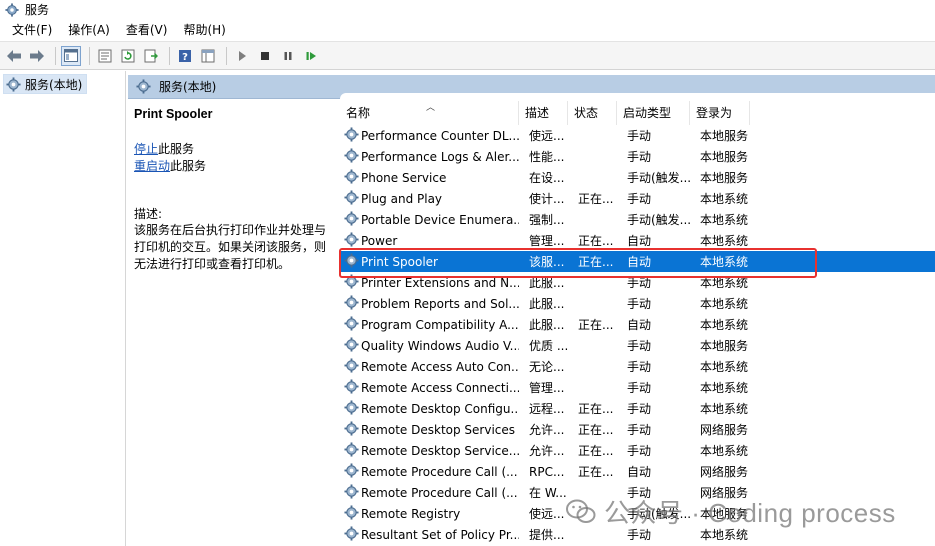 This screenshot has height=546, width=935. Describe the element at coordinates (467, 30) in the screenshot. I see `menu-bar: 文件(F) 操作(A) 查看(V) 帮助(H)` at that location.